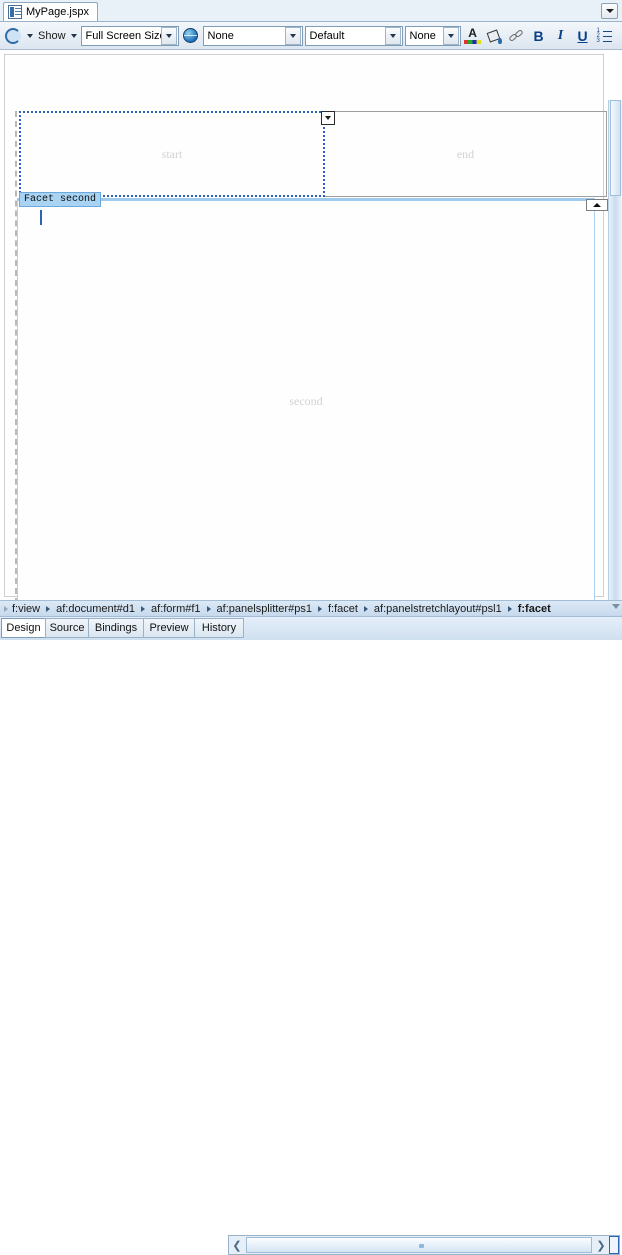  I want to click on fill-color-icon, so click(495, 36).